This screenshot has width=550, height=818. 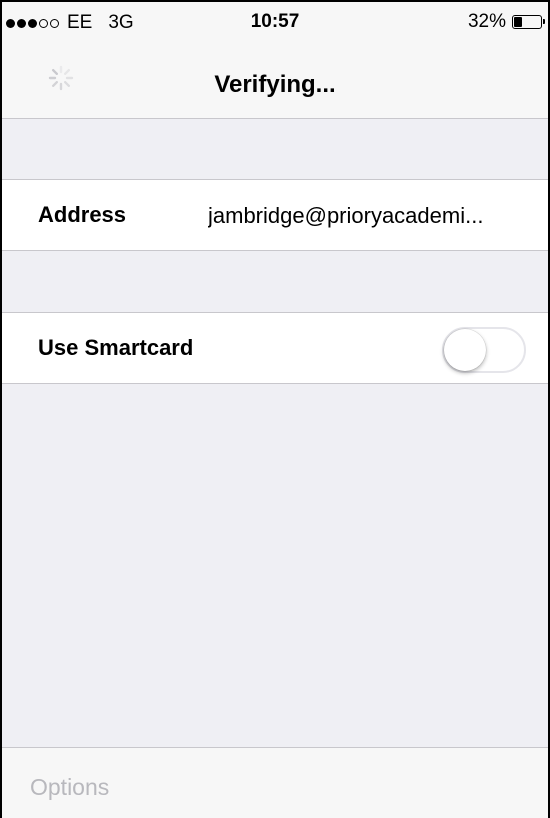 I want to click on battery-percent: 32%, so click(x=486, y=21).